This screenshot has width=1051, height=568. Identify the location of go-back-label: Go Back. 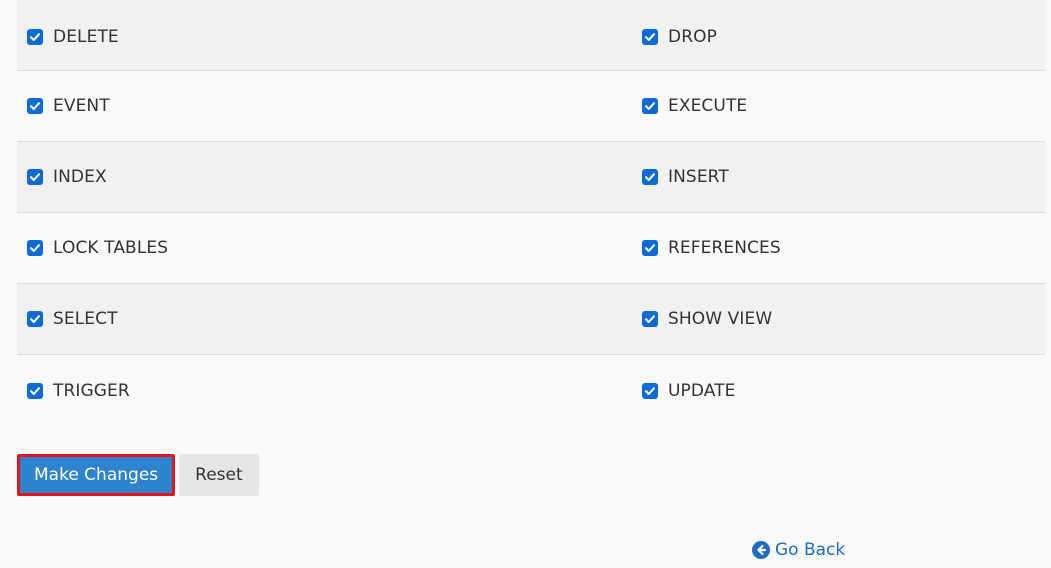
(810, 550).